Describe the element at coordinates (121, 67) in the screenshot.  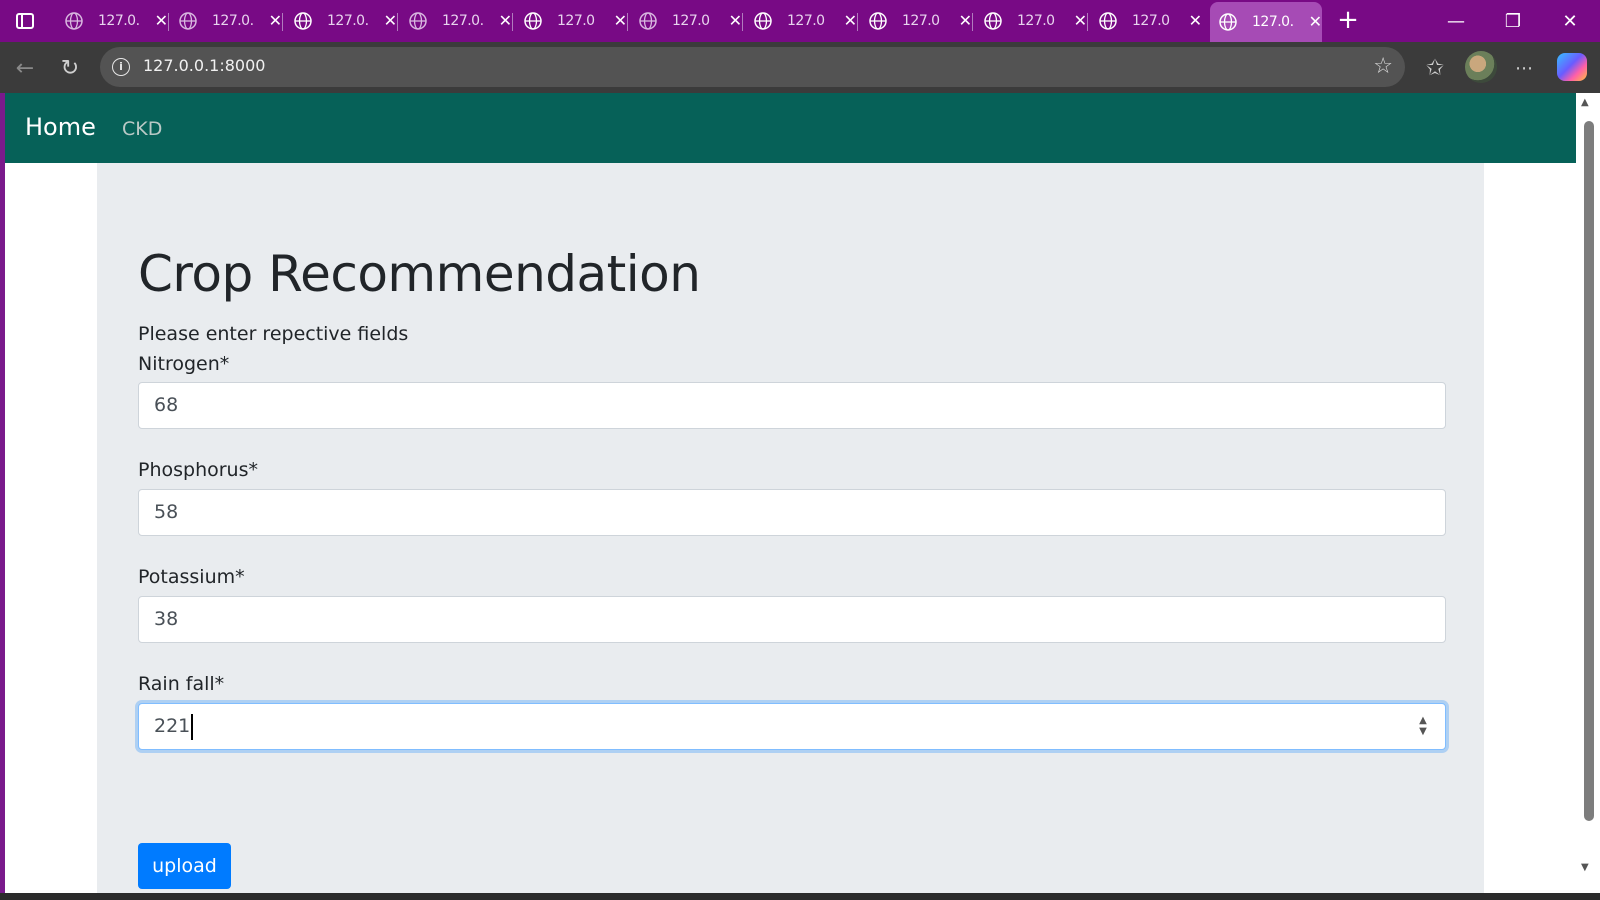
I see `info-icon: i` at that location.